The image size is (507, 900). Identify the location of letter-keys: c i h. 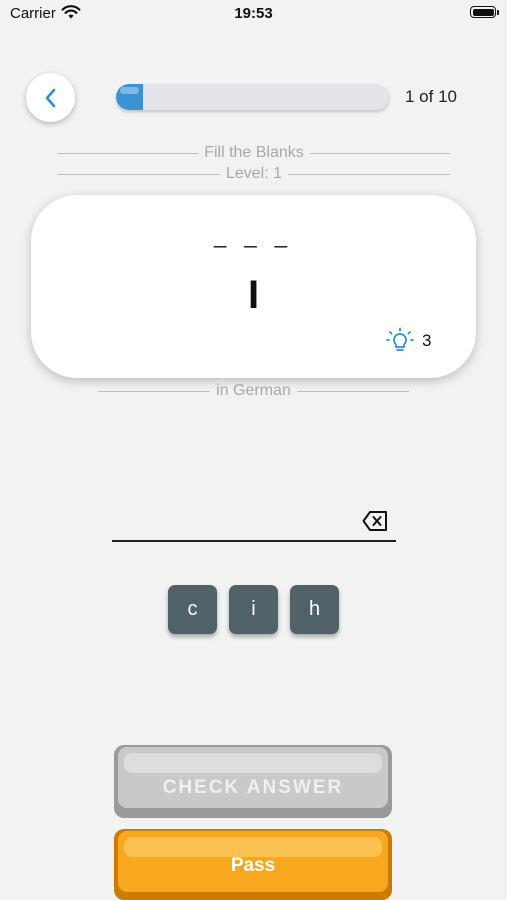
(253, 609).